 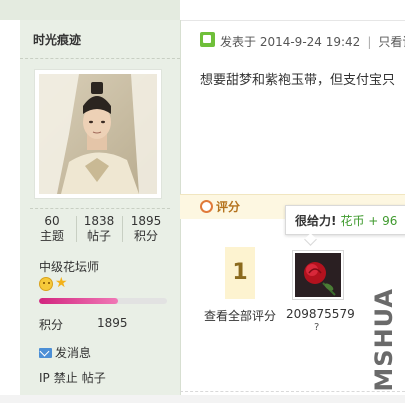 I want to click on user-group-title: 中级花坛师, so click(x=69, y=266).